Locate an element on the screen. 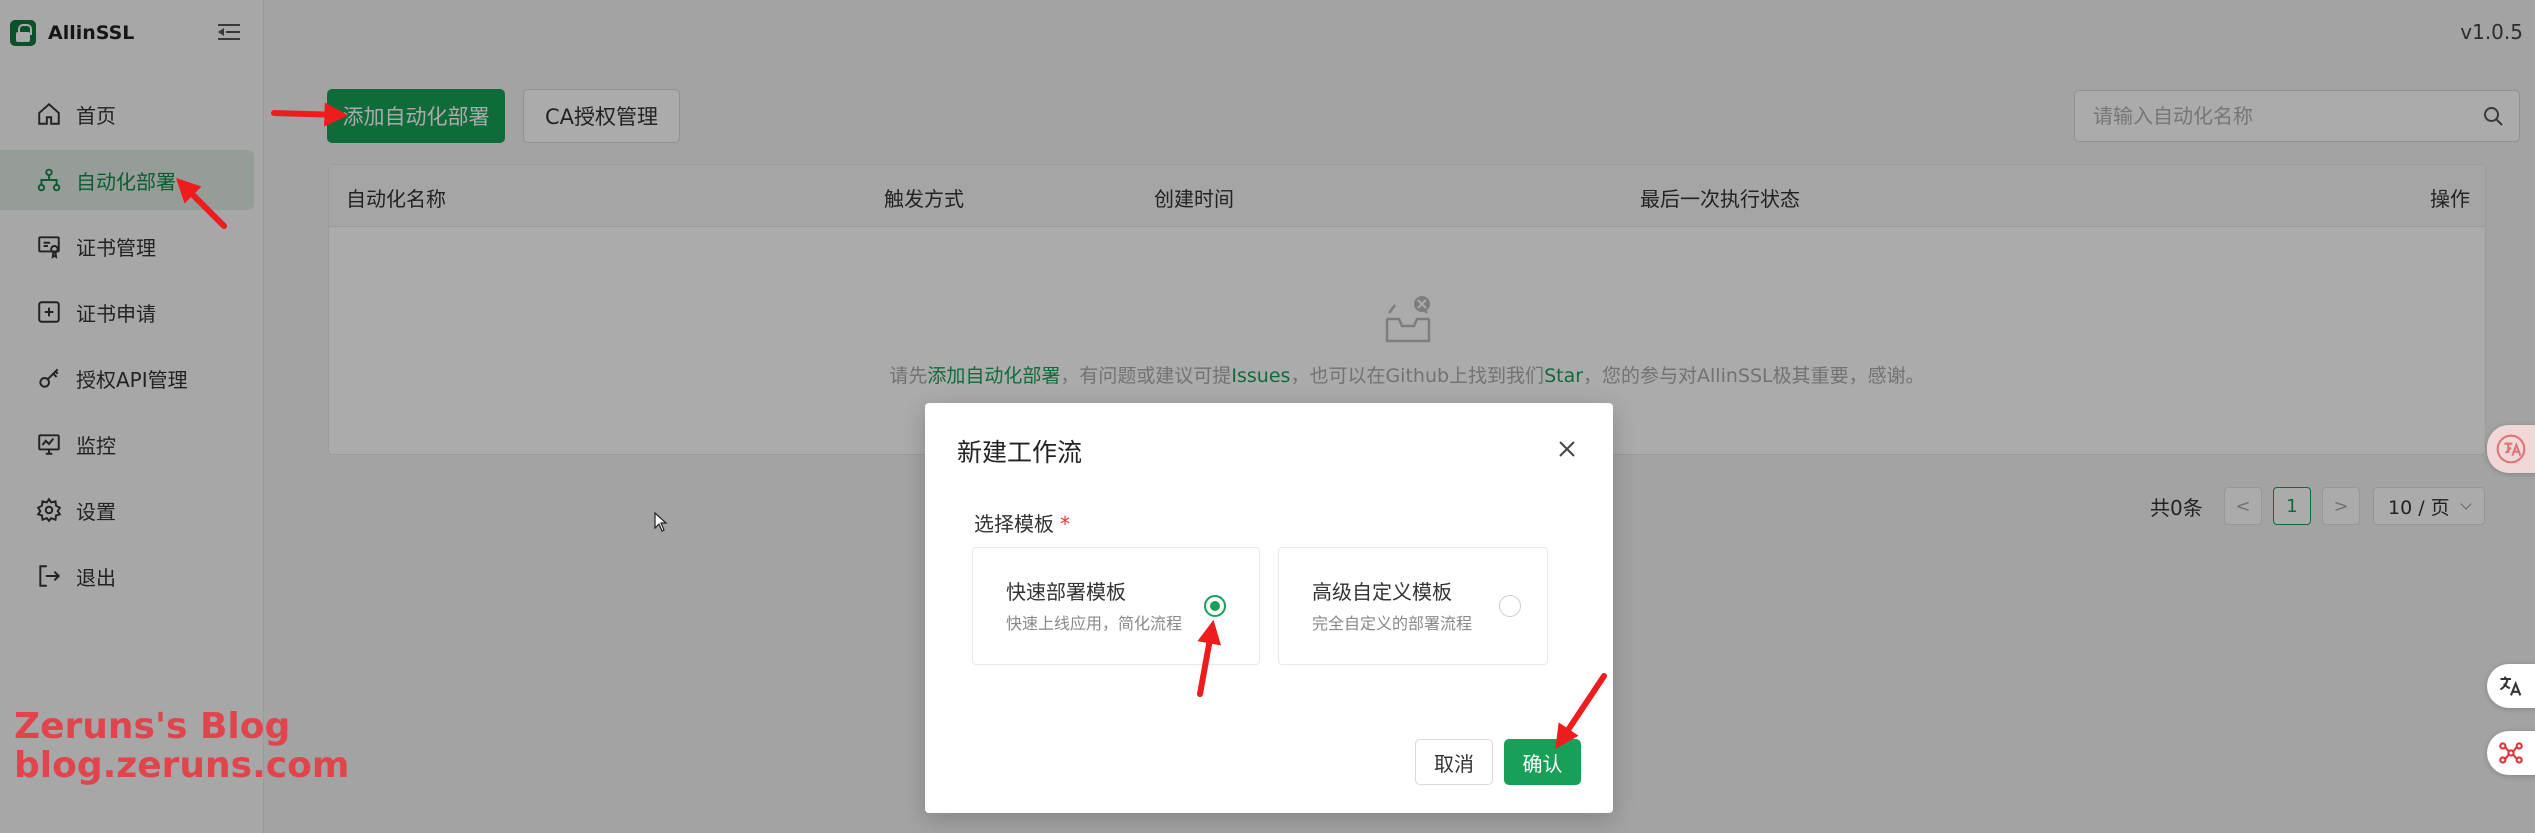  template-title: 高级自定义模板 is located at coordinates (1382, 592).